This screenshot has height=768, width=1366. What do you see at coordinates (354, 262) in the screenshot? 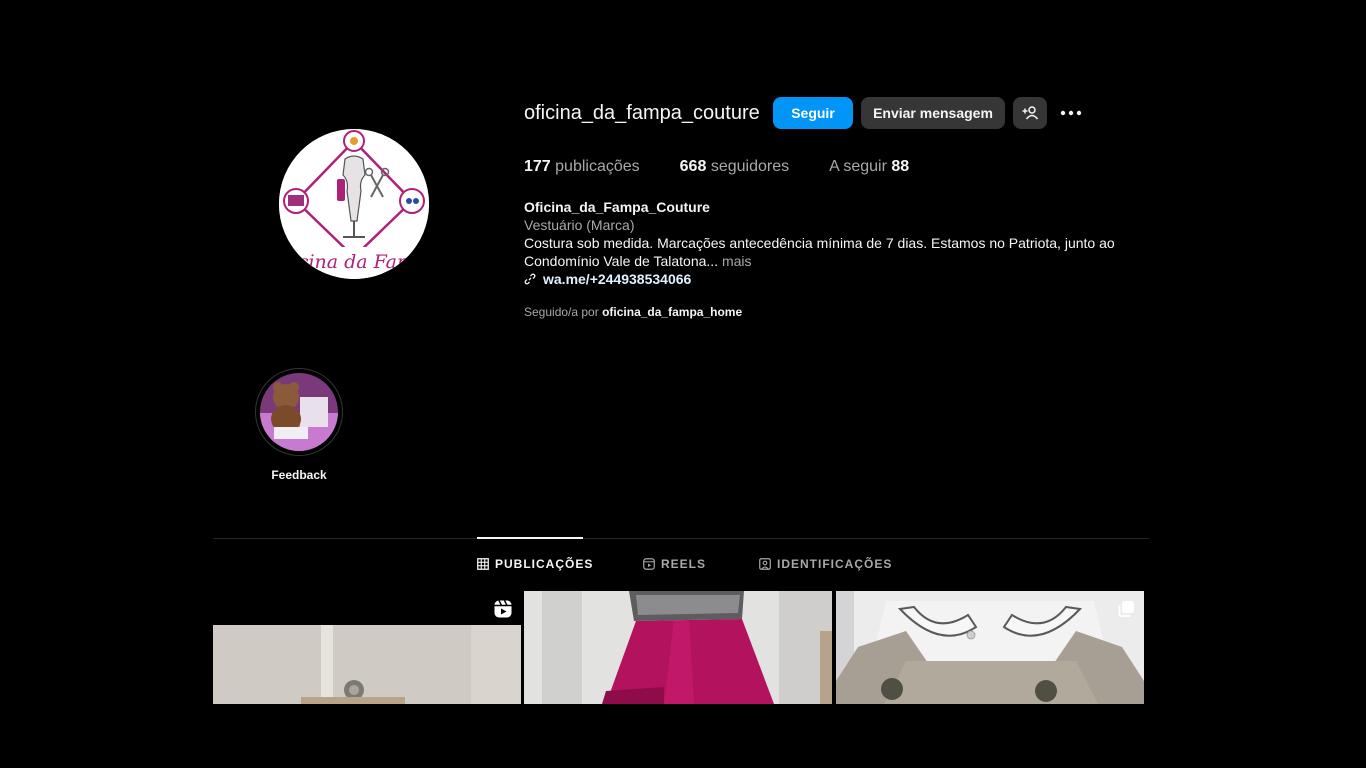
I see `svg-text: Oficina da Fampa` at bounding box center [354, 262].